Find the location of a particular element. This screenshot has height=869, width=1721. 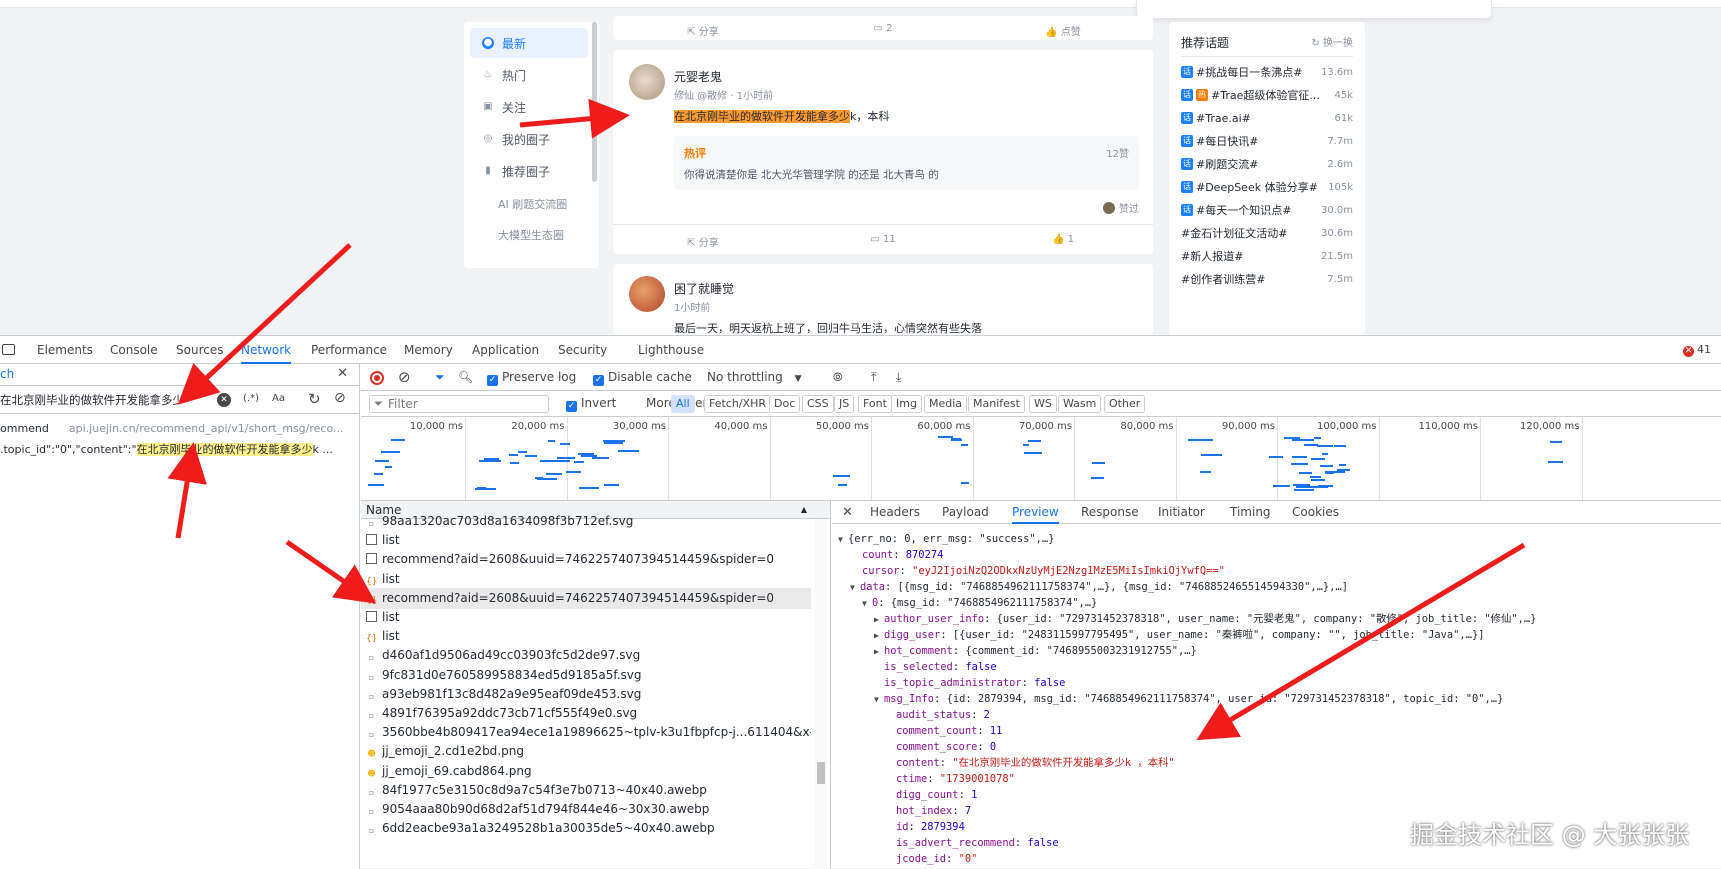

like-button: 👍 1 is located at coordinates (1063, 241).